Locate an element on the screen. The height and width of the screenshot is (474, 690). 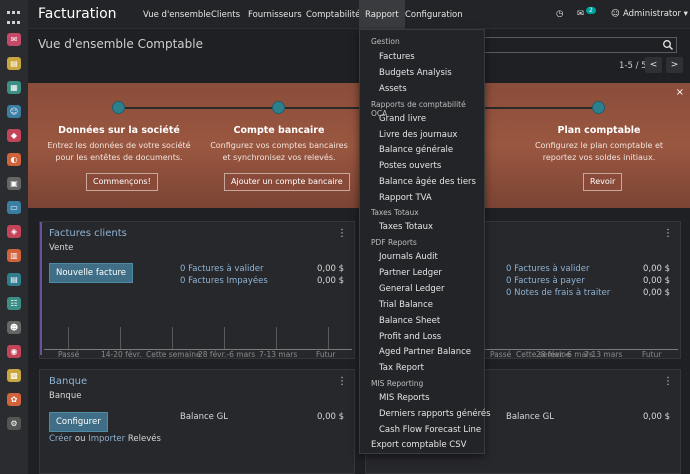
dropdown-item-vat-report: Rapport TVA is located at coordinates (405, 198).